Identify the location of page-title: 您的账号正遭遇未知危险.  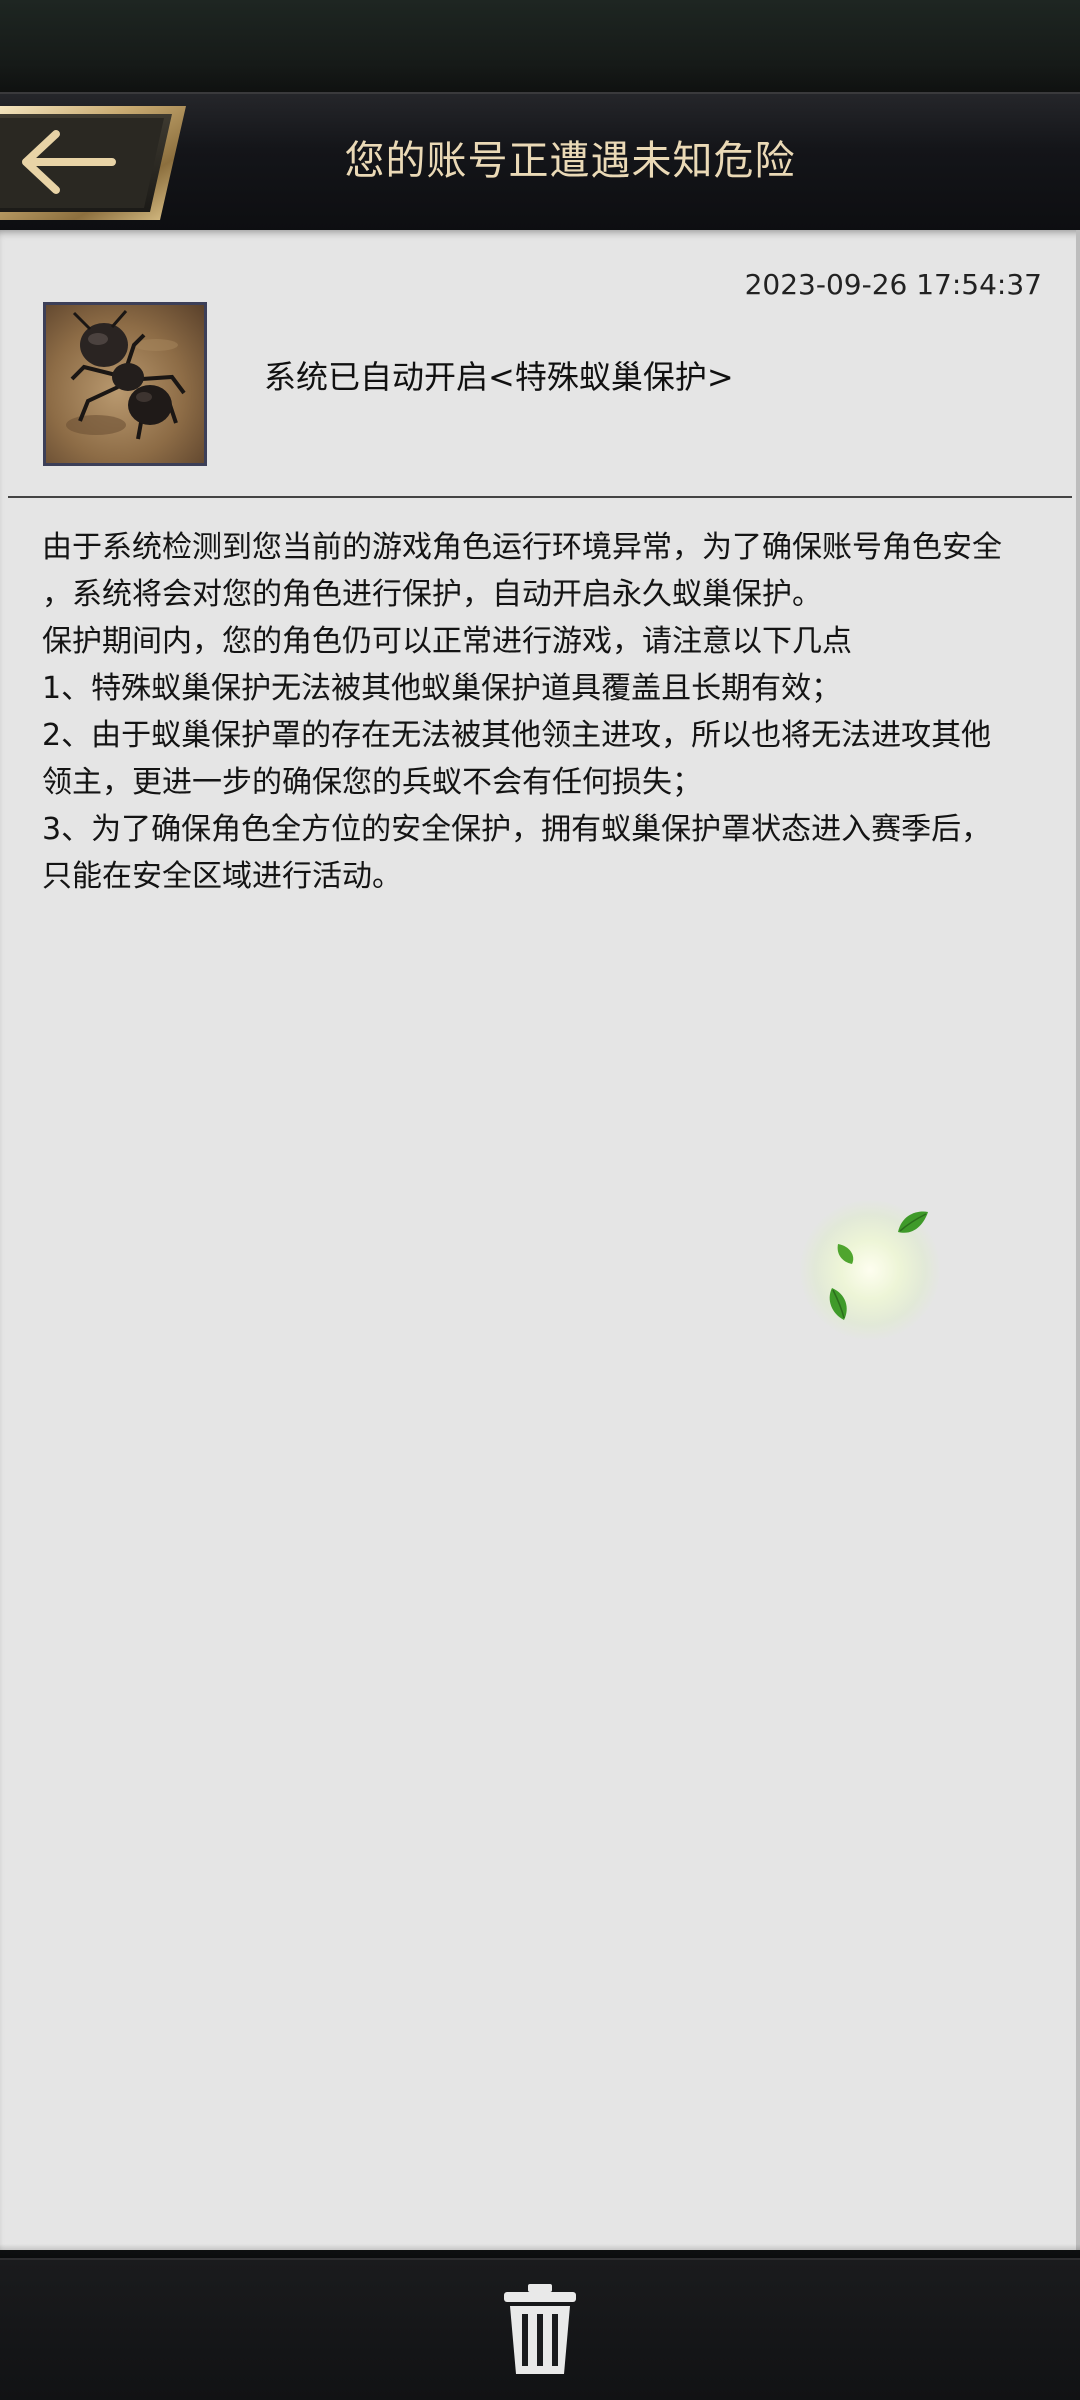
(570, 161).